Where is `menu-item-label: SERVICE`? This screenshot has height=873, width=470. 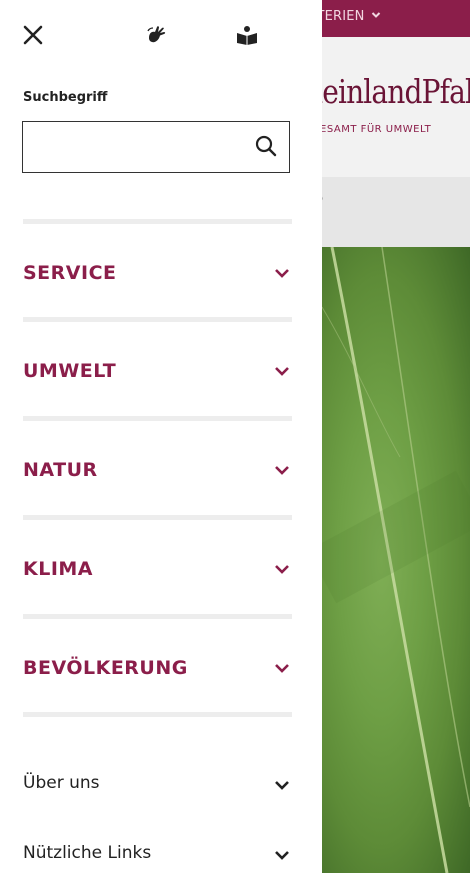
menu-item-label: SERVICE is located at coordinates (70, 273).